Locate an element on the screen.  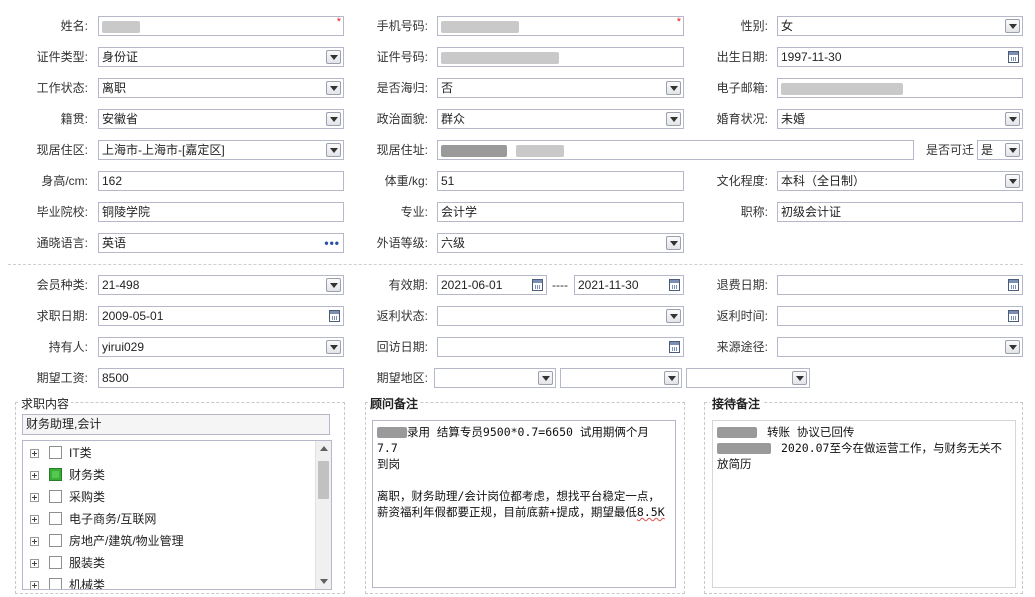
major-field: 会计学 is located at coordinates (560, 212).